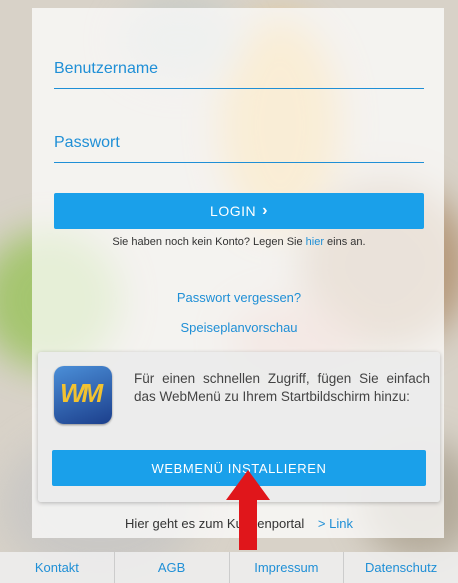  Describe the element at coordinates (287, 567) in the screenshot. I see `footer-link-impressum: Impressum` at that location.